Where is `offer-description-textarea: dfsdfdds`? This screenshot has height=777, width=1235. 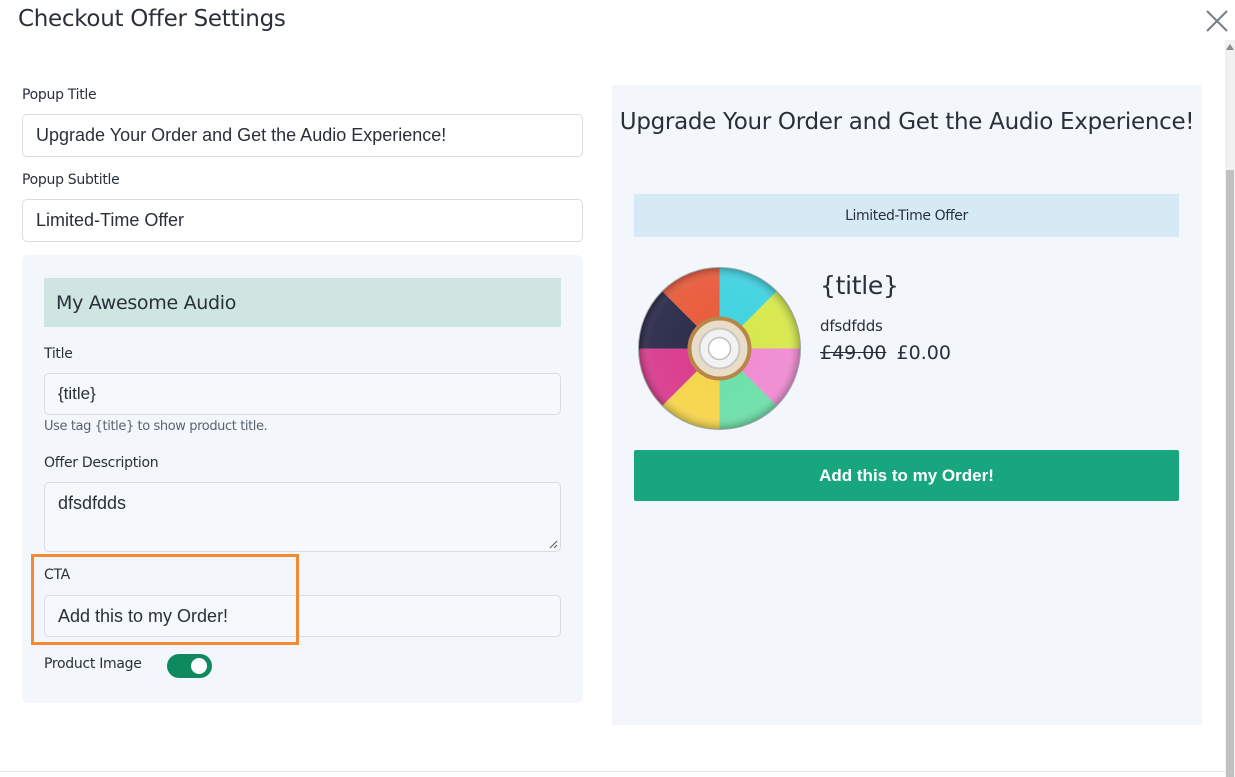
offer-description-textarea: dfsdfdds is located at coordinates (302, 517).